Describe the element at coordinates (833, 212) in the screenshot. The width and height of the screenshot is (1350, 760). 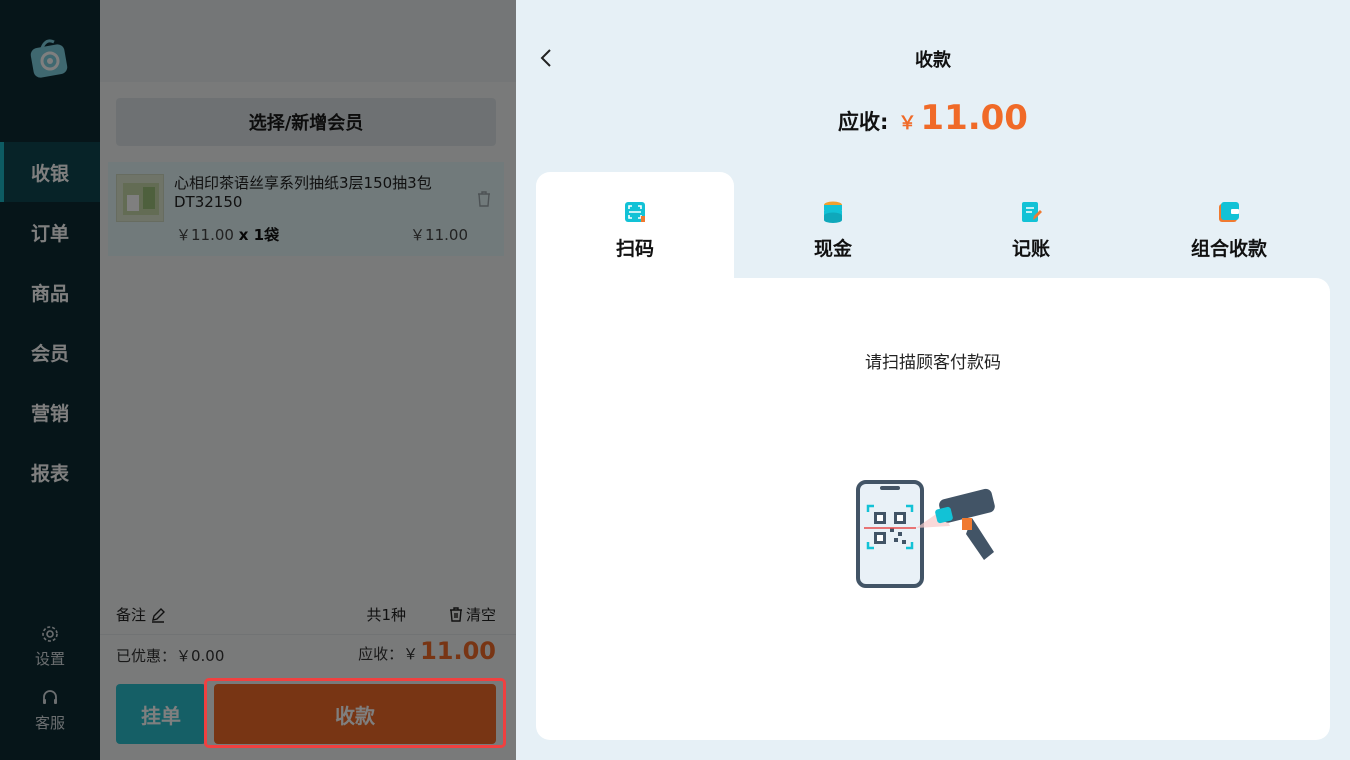
I see `coins-icon` at that location.